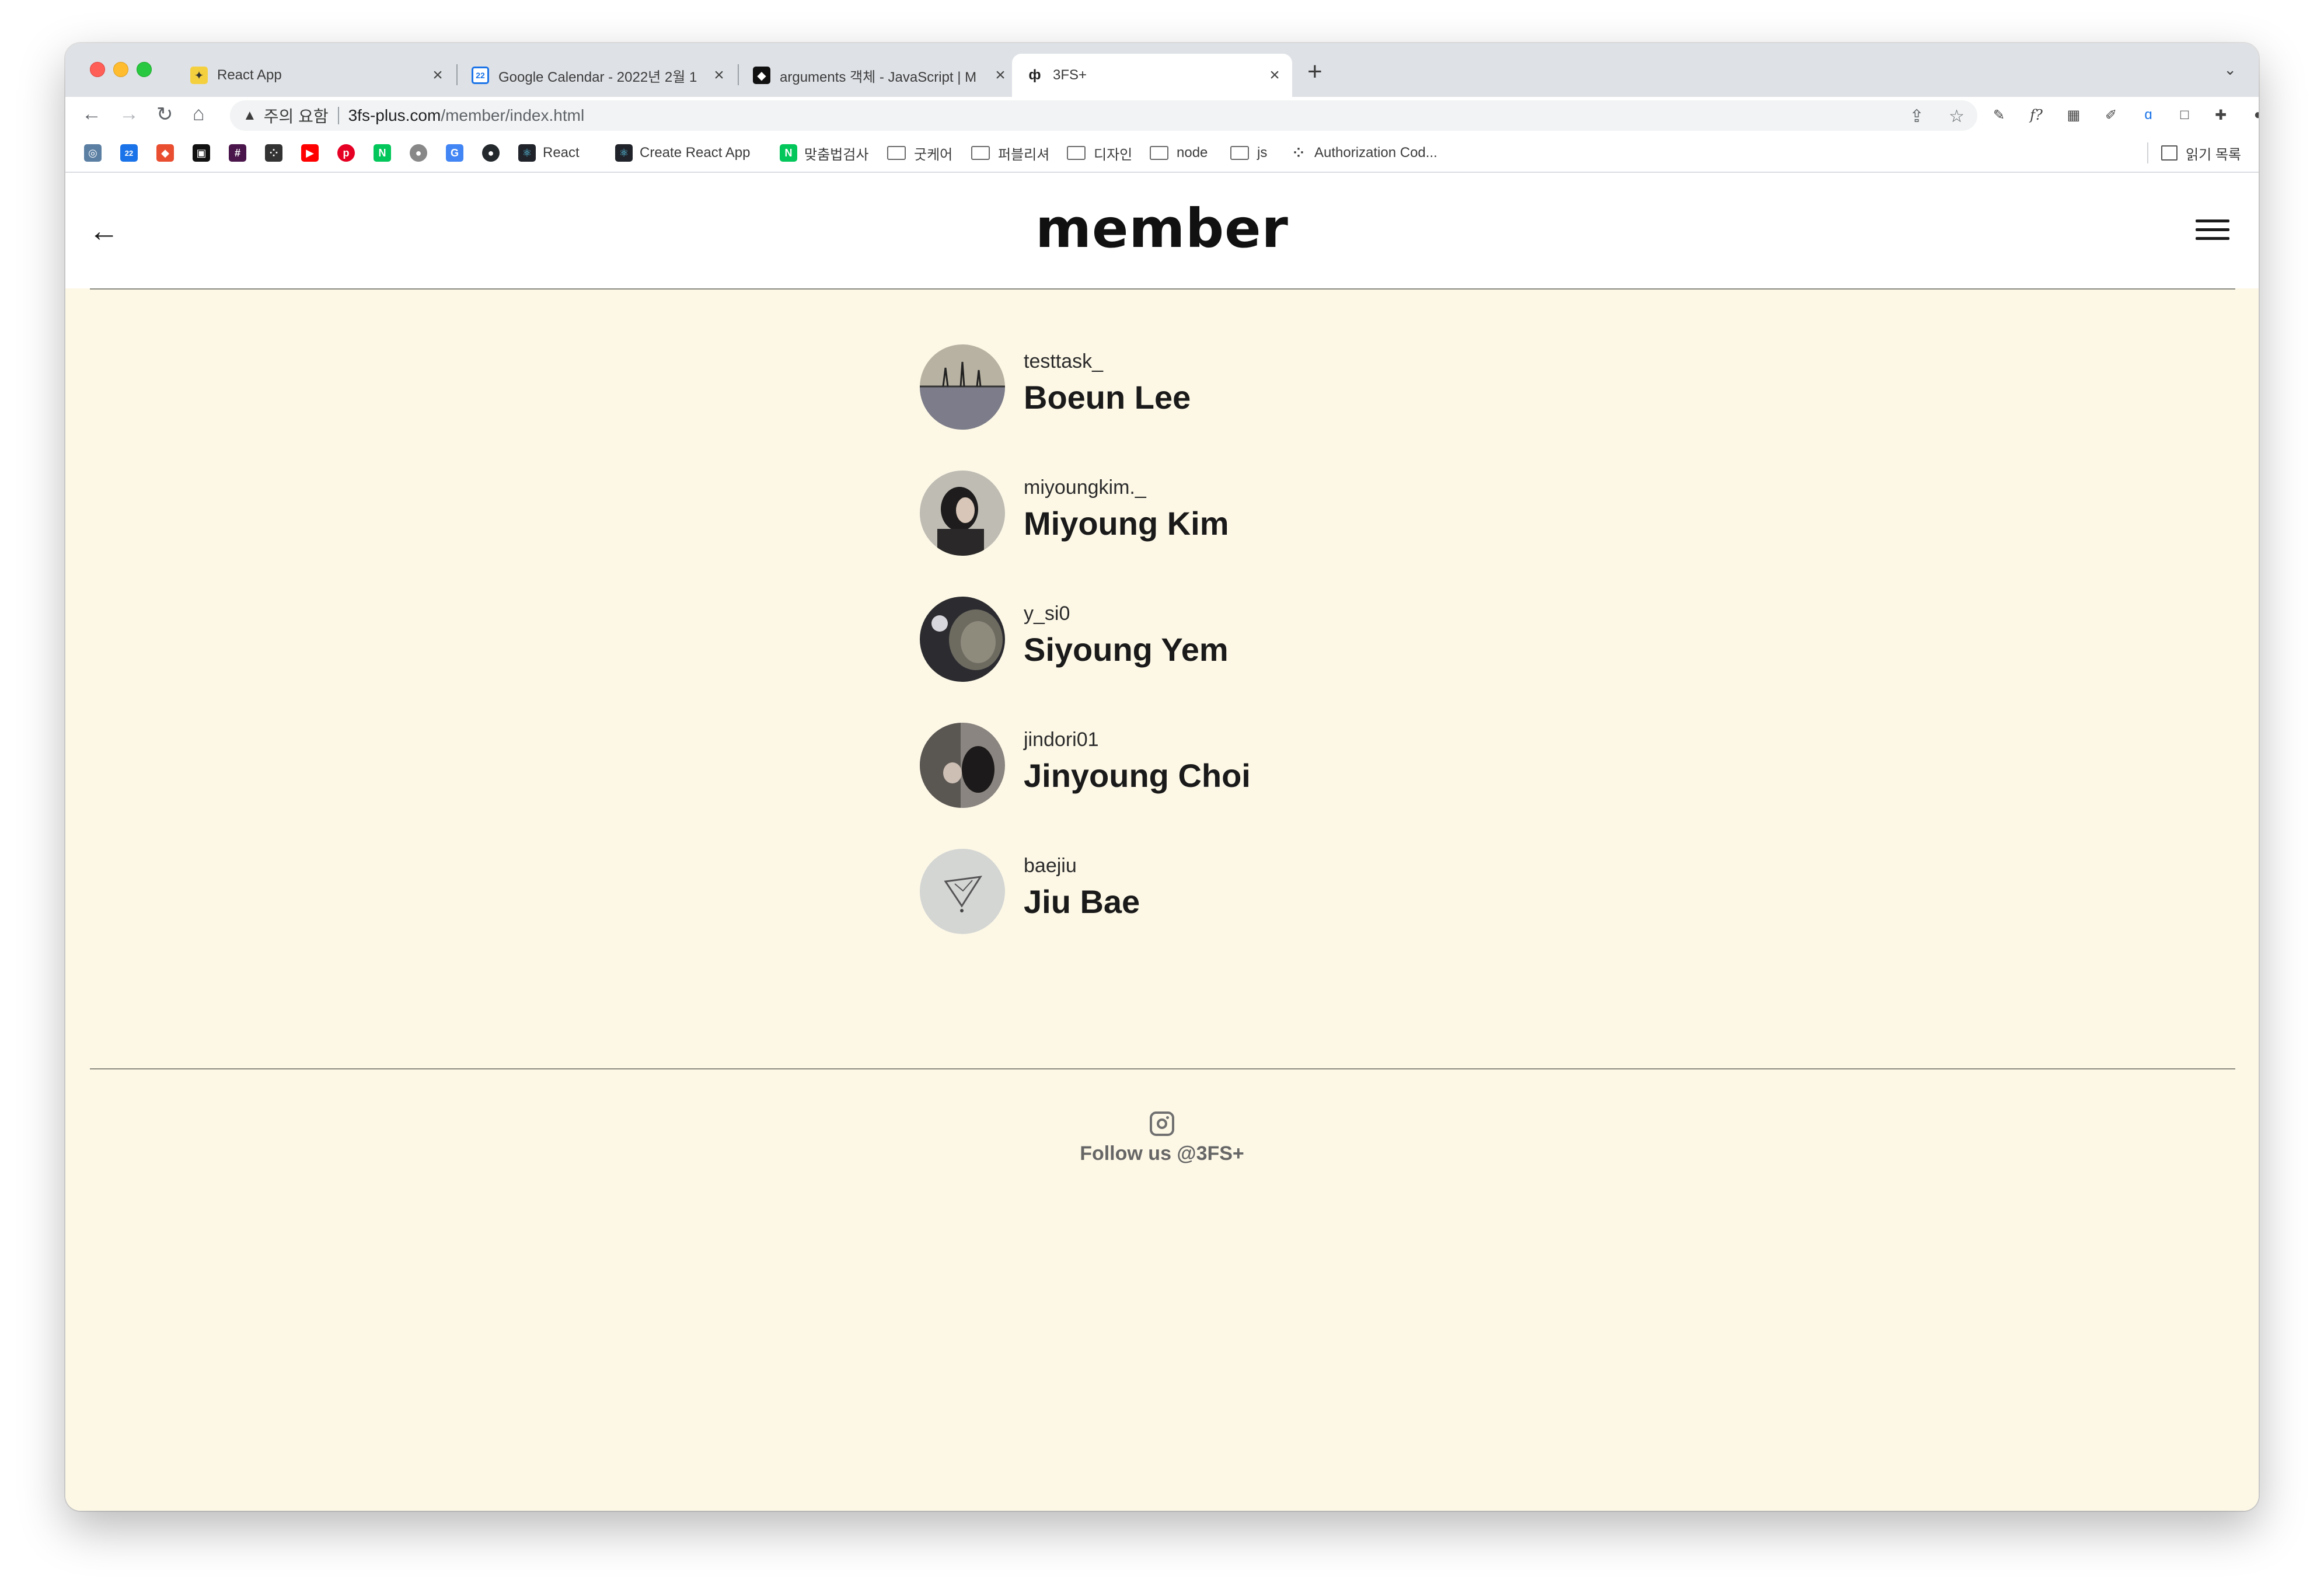 This screenshot has width=2324, height=1596. I want to click on bookmark-globe: ◎, so click(96, 152).